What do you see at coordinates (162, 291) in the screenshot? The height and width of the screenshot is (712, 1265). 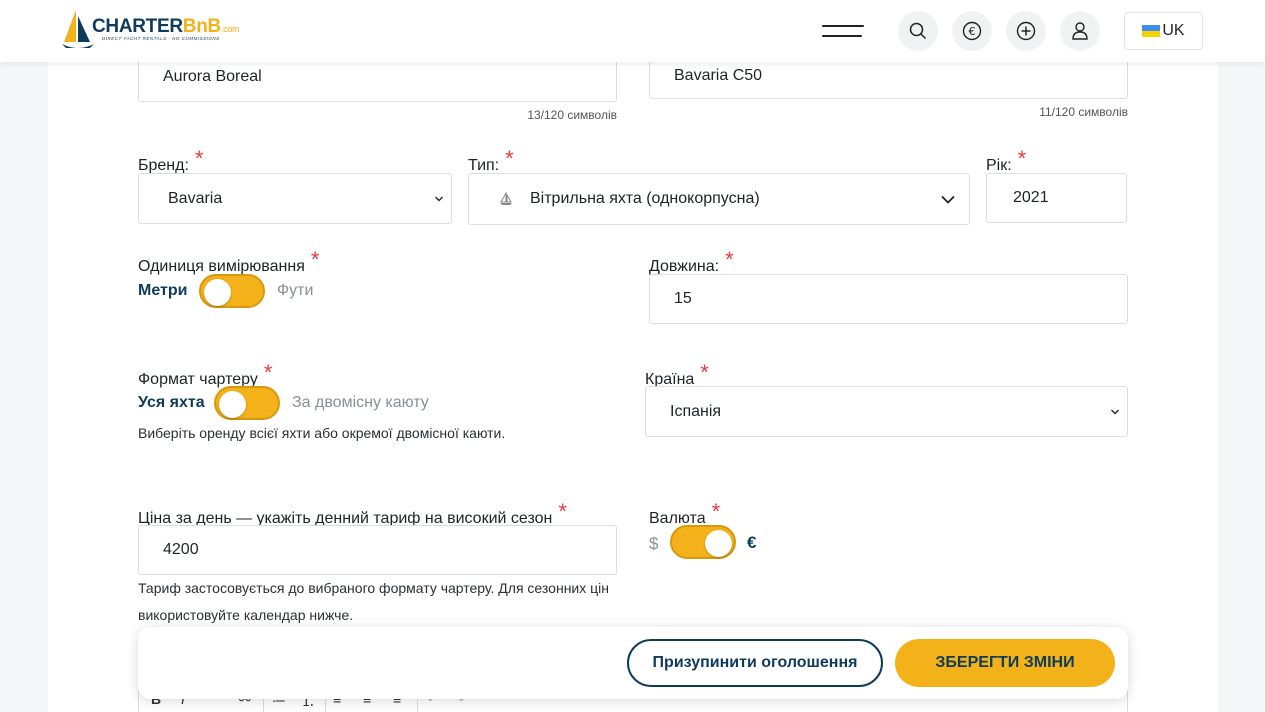 I see `unit-option-meters: Метри` at bounding box center [162, 291].